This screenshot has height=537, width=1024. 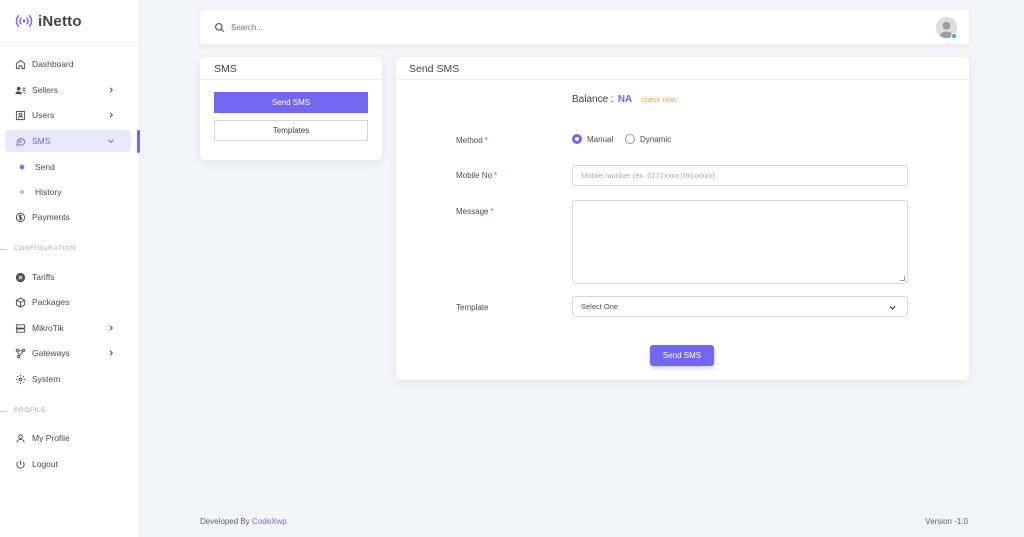 I want to click on radio-checked-icon, so click(x=577, y=139).